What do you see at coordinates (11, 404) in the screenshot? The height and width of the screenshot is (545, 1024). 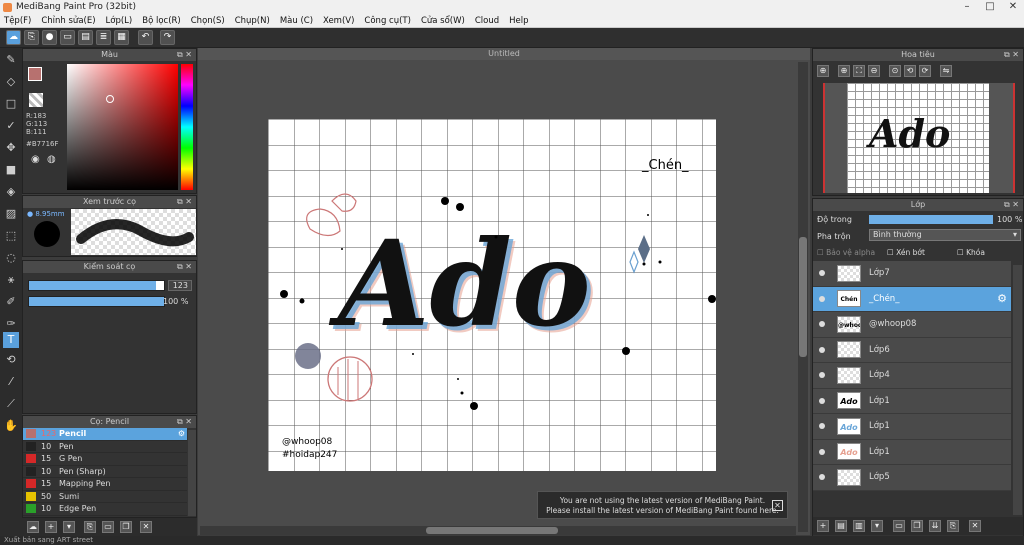 I see `divide-tool-icon: ⟋` at bounding box center [11, 404].